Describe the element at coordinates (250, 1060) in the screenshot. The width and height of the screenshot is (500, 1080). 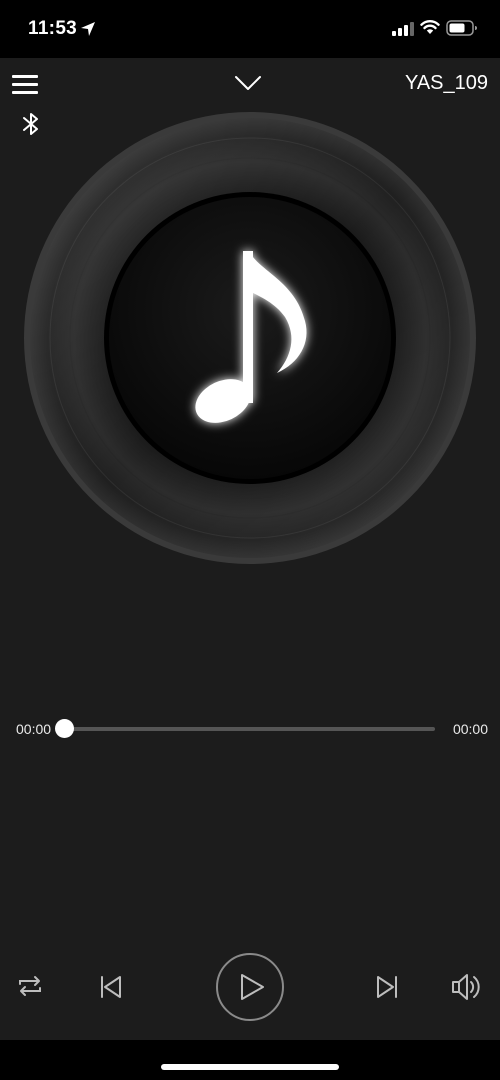
I see `bottom-safe-area` at that location.